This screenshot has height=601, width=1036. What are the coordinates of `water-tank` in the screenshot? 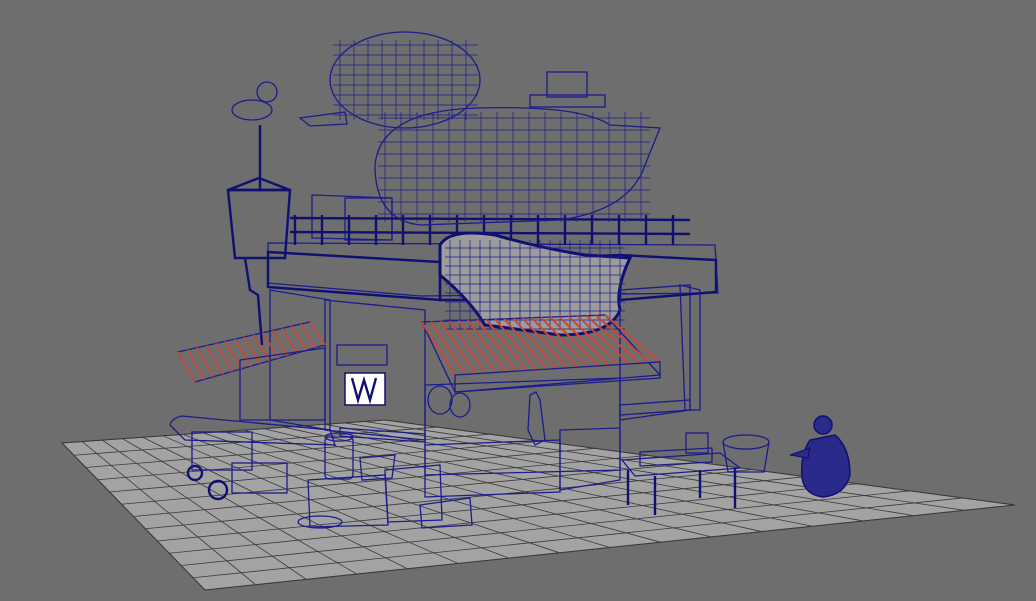 It's located at (259, 261).